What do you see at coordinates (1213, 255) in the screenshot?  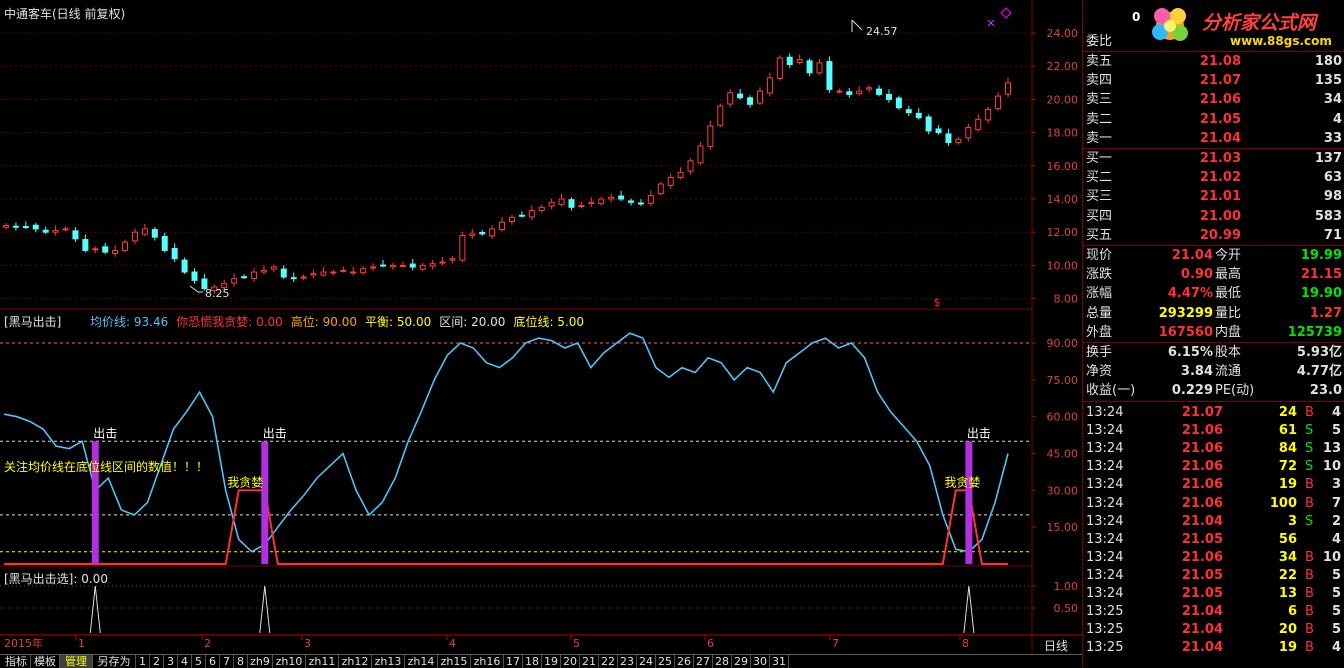 I see `stat-row: 现价 21.04 今开 19.99` at bounding box center [1213, 255].